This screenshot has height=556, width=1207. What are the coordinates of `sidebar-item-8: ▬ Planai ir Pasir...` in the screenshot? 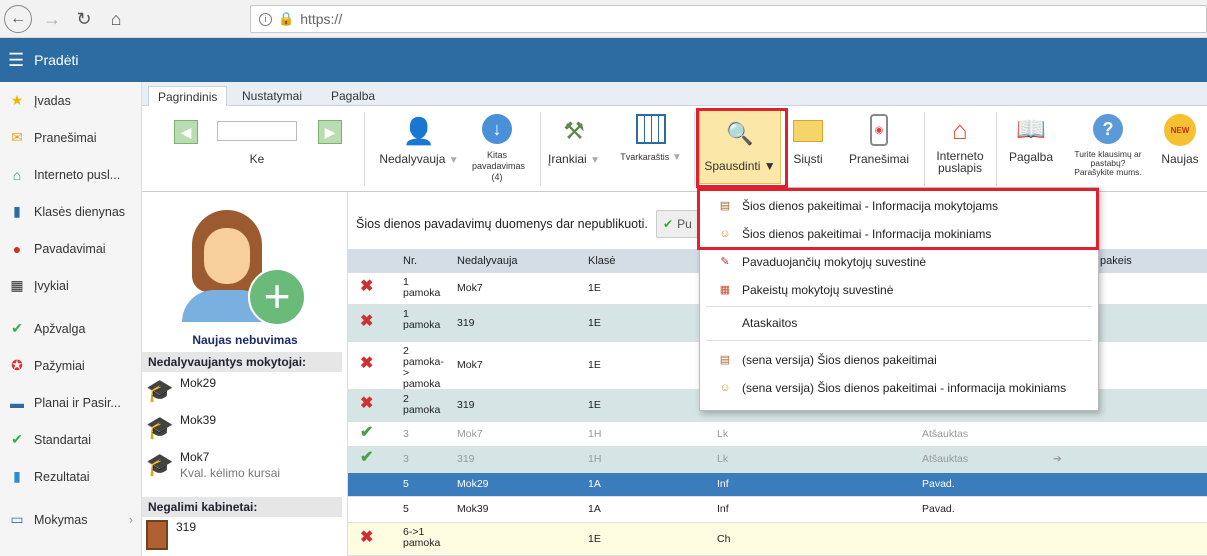 It's located at (70, 402).